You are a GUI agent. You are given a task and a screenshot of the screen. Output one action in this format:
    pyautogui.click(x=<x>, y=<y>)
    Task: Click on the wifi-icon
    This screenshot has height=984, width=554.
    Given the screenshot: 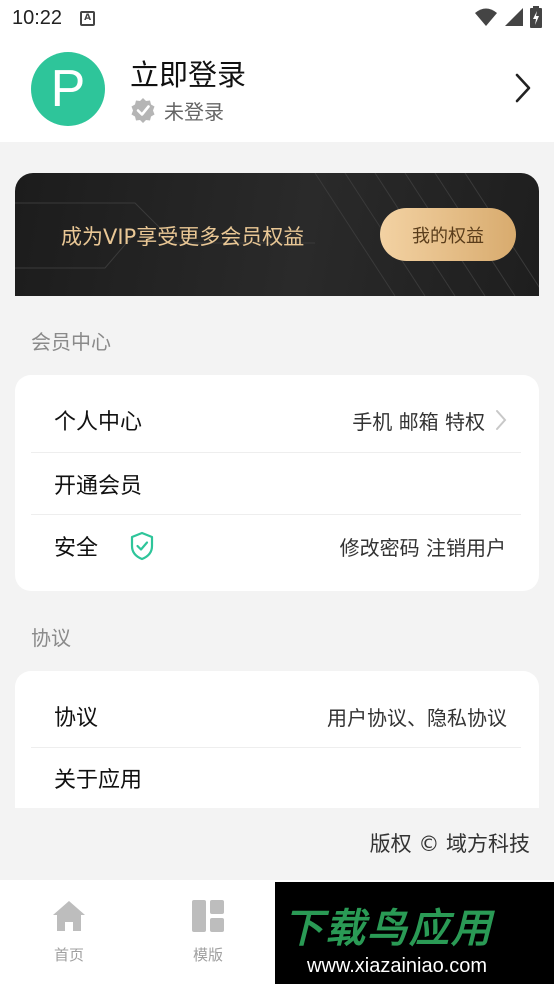 What is the action you would take?
    pyautogui.click(x=486, y=17)
    